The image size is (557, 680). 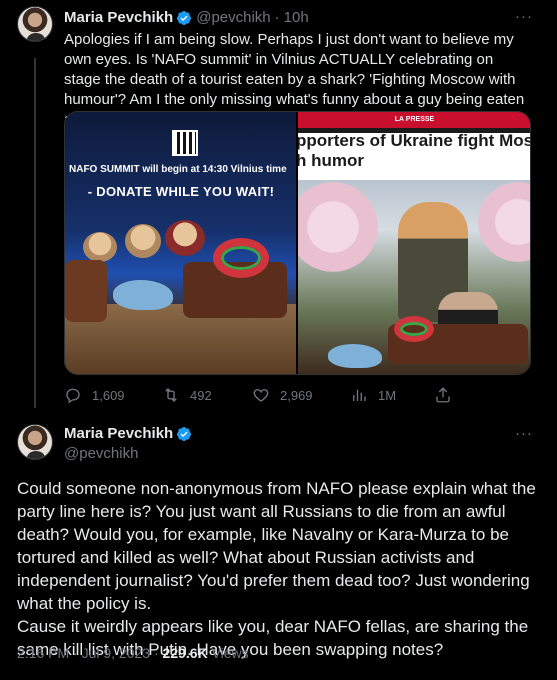 What do you see at coordinates (414, 151) in the screenshot?
I see `article-headline: pporters of Ukraine fight Mos h humor` at bounding box center [414, 151].